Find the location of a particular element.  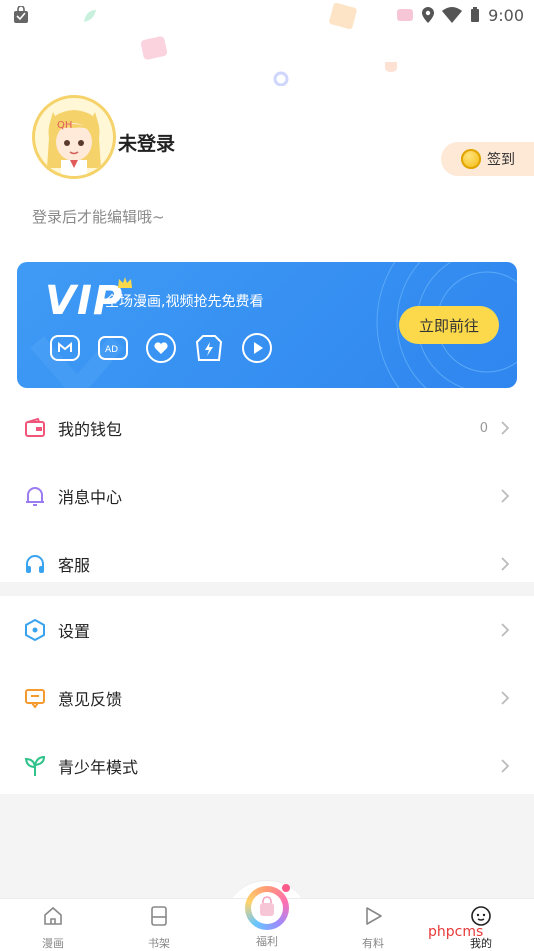

heart-icon is located at coordinates (161, 348).